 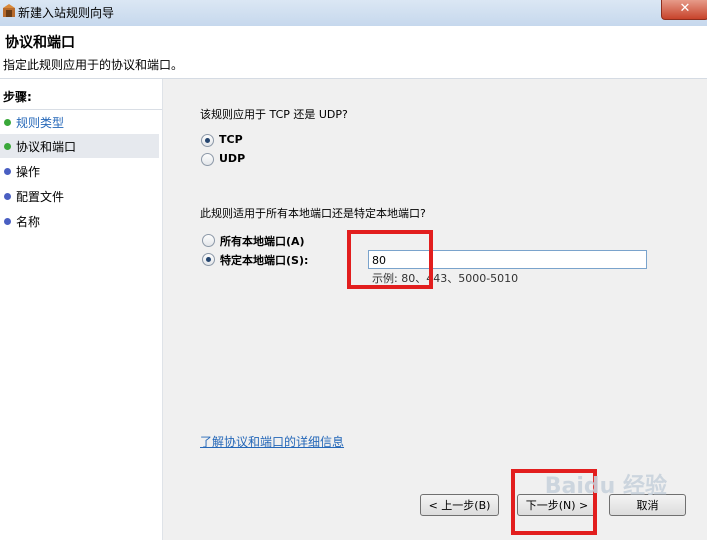 I want to click on app-icon, so click(x=9, y=10).